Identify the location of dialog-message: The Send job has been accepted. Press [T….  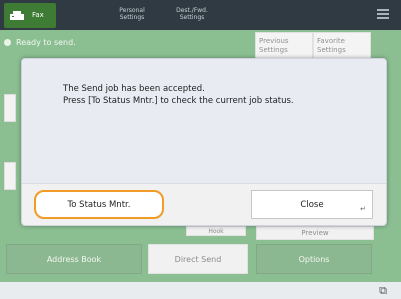
(178, 95).